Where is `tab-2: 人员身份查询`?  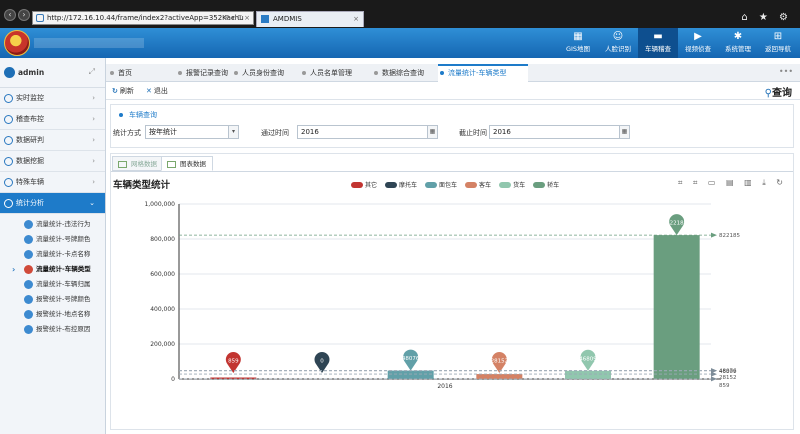
tab-2: 人员身份查询 is located at coordinates (264, 73).